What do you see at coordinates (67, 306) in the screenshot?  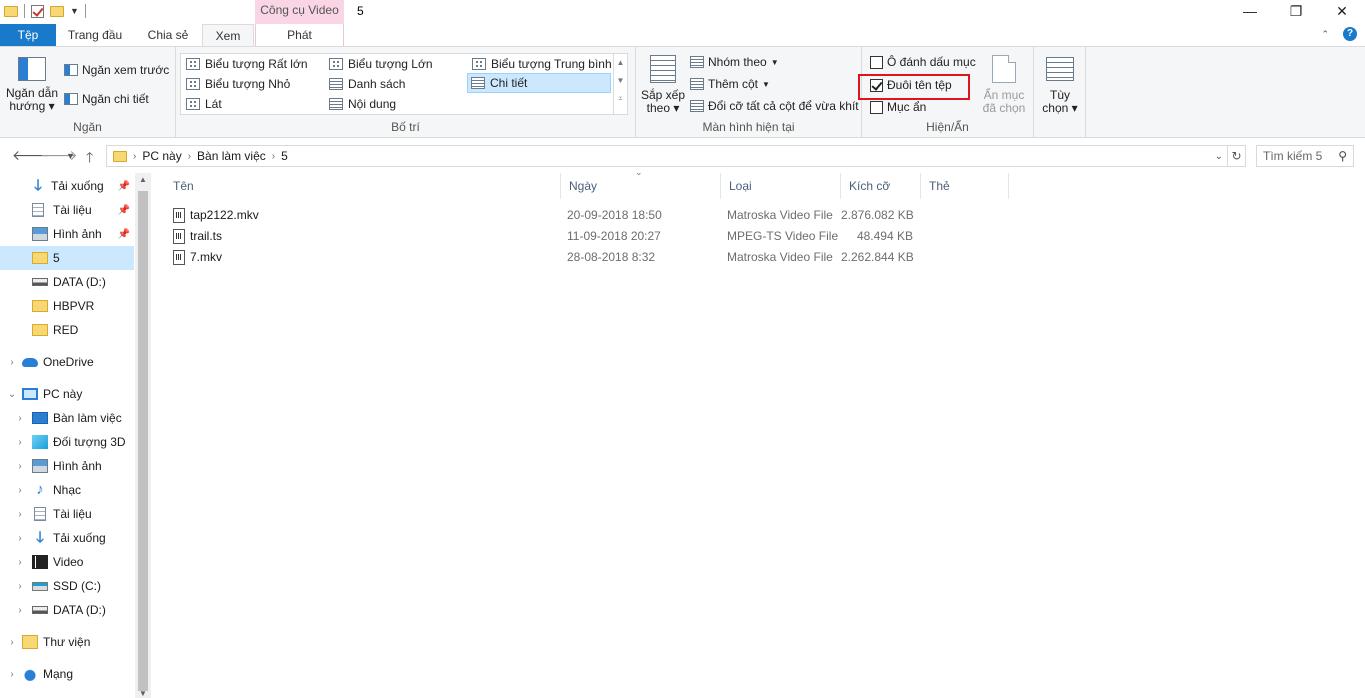 I see `nav-item-hbpvr: HBPVR` at bounding box center [67, 306].